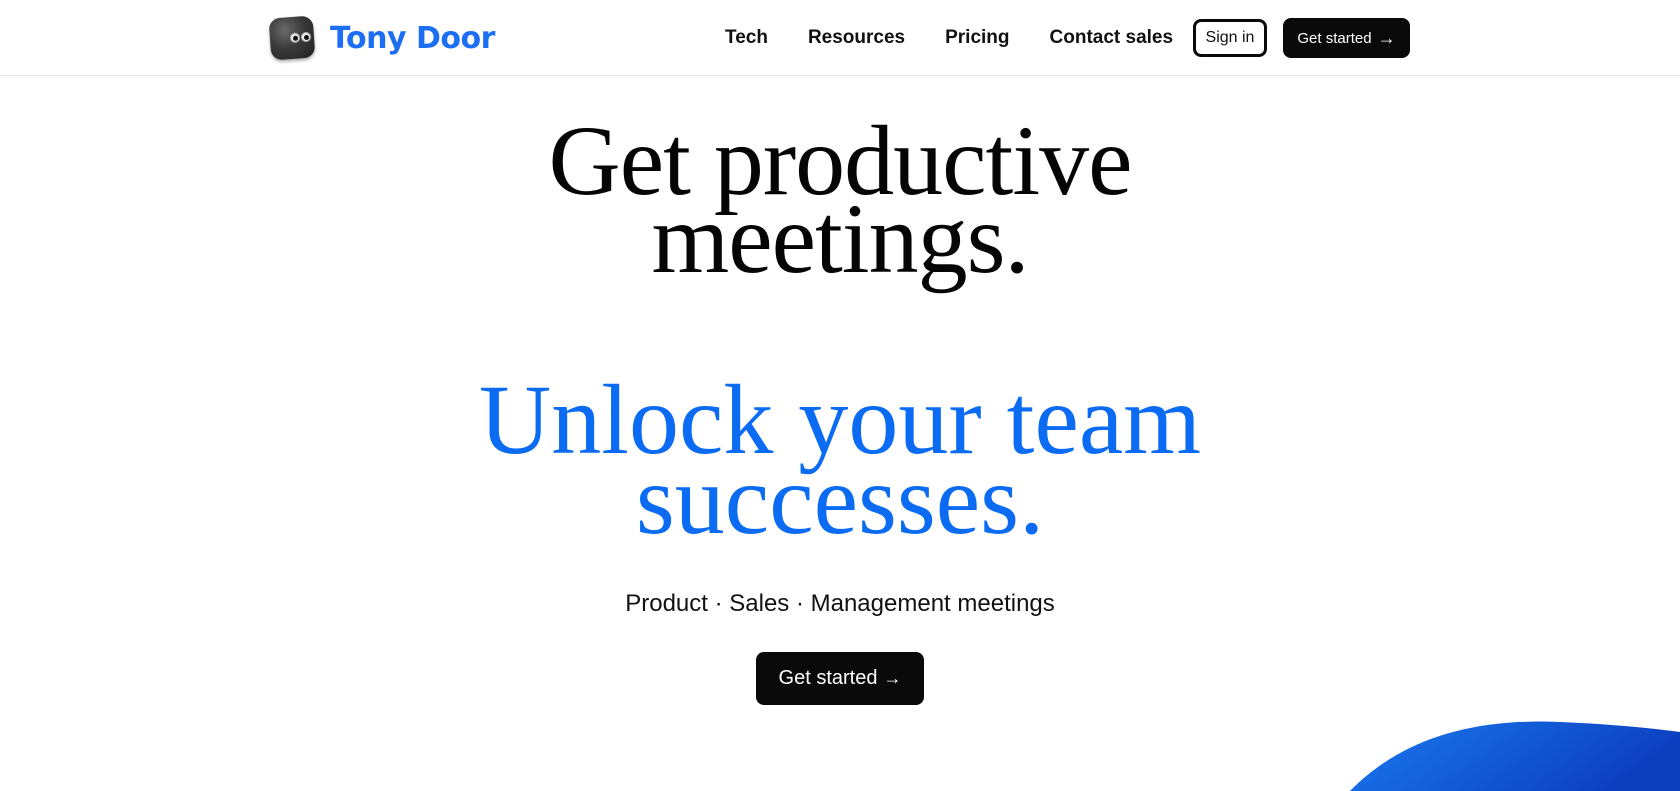 The image size is (1680, 791). I want to click on sign-in-label: Sign in, so click(1230, 37).